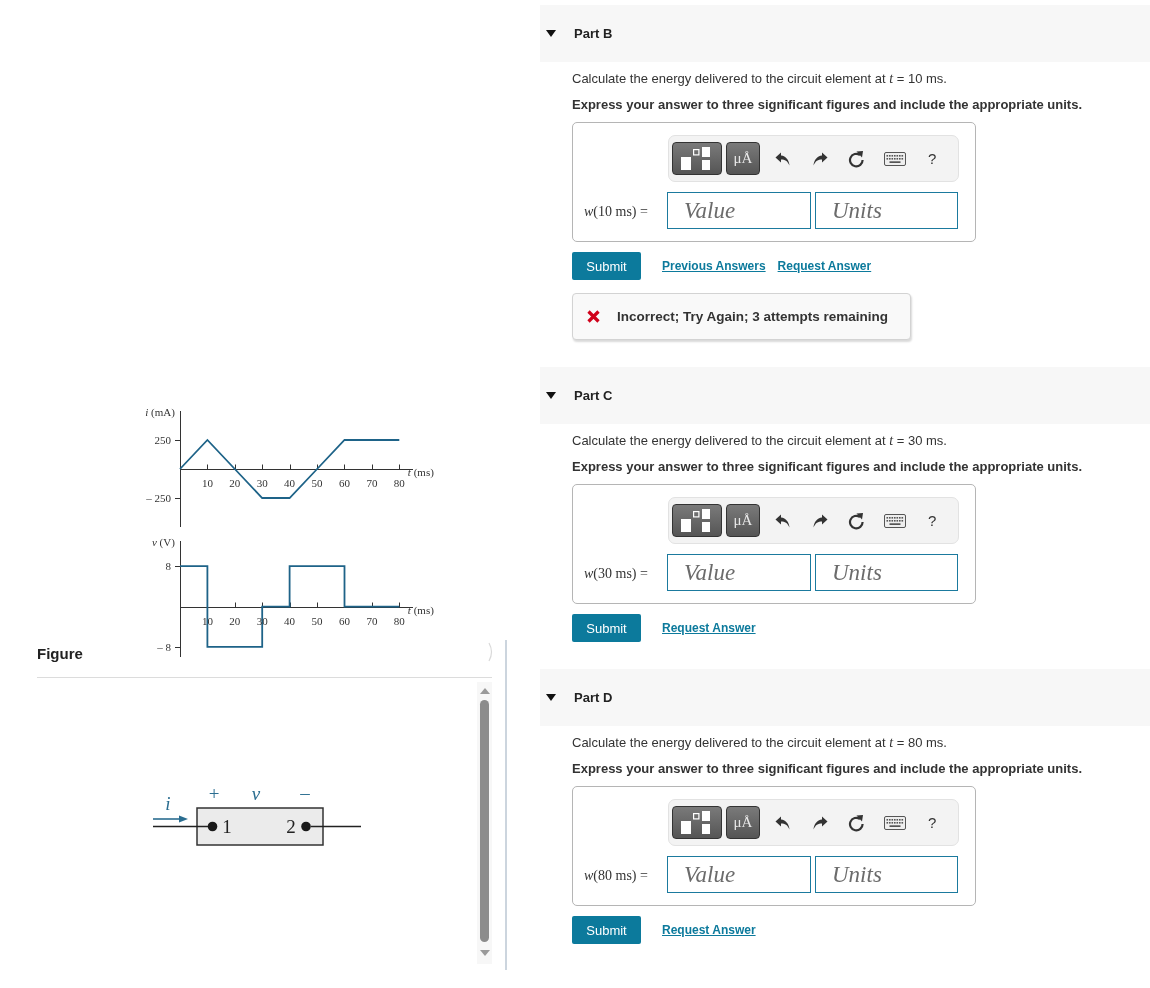 The width and height of the screenshot is (1150, 988). What do you see at coordinates (262, 482) in the screenshot?
I see `tick-label: 30` at bounding box center [262, 482].